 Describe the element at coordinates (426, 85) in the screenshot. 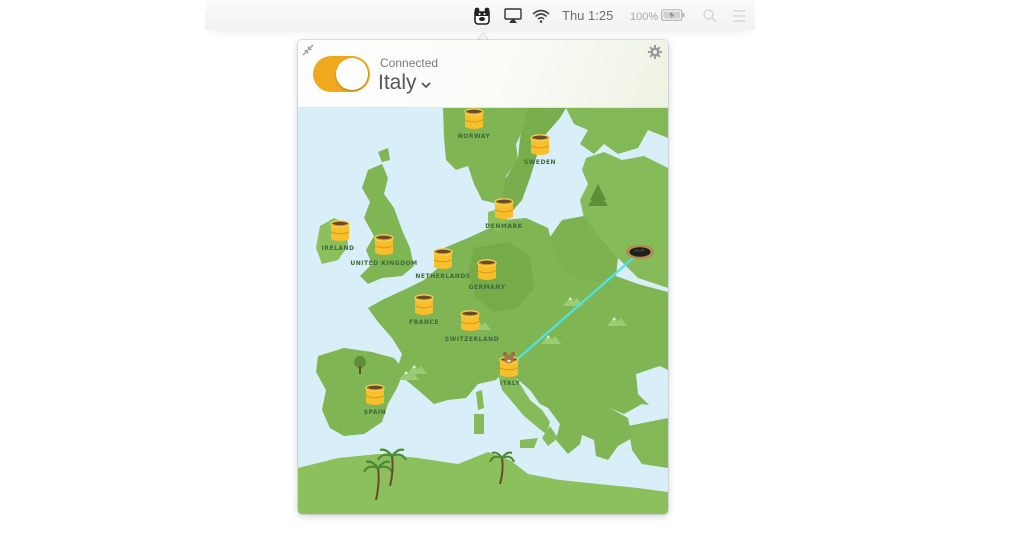

I see `chevron-down-icon` at that location.